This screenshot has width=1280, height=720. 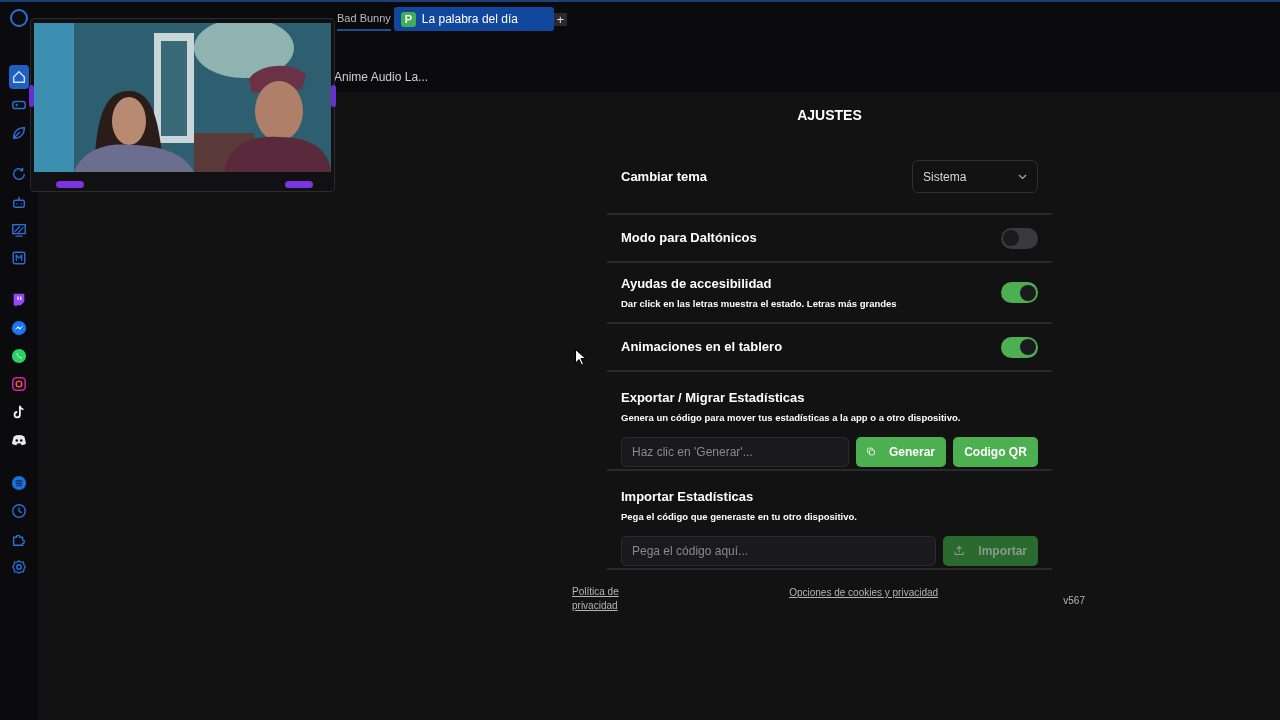 I want to click on setting-label: Ayudas de accesibilidad, so click(x=697, y=284).